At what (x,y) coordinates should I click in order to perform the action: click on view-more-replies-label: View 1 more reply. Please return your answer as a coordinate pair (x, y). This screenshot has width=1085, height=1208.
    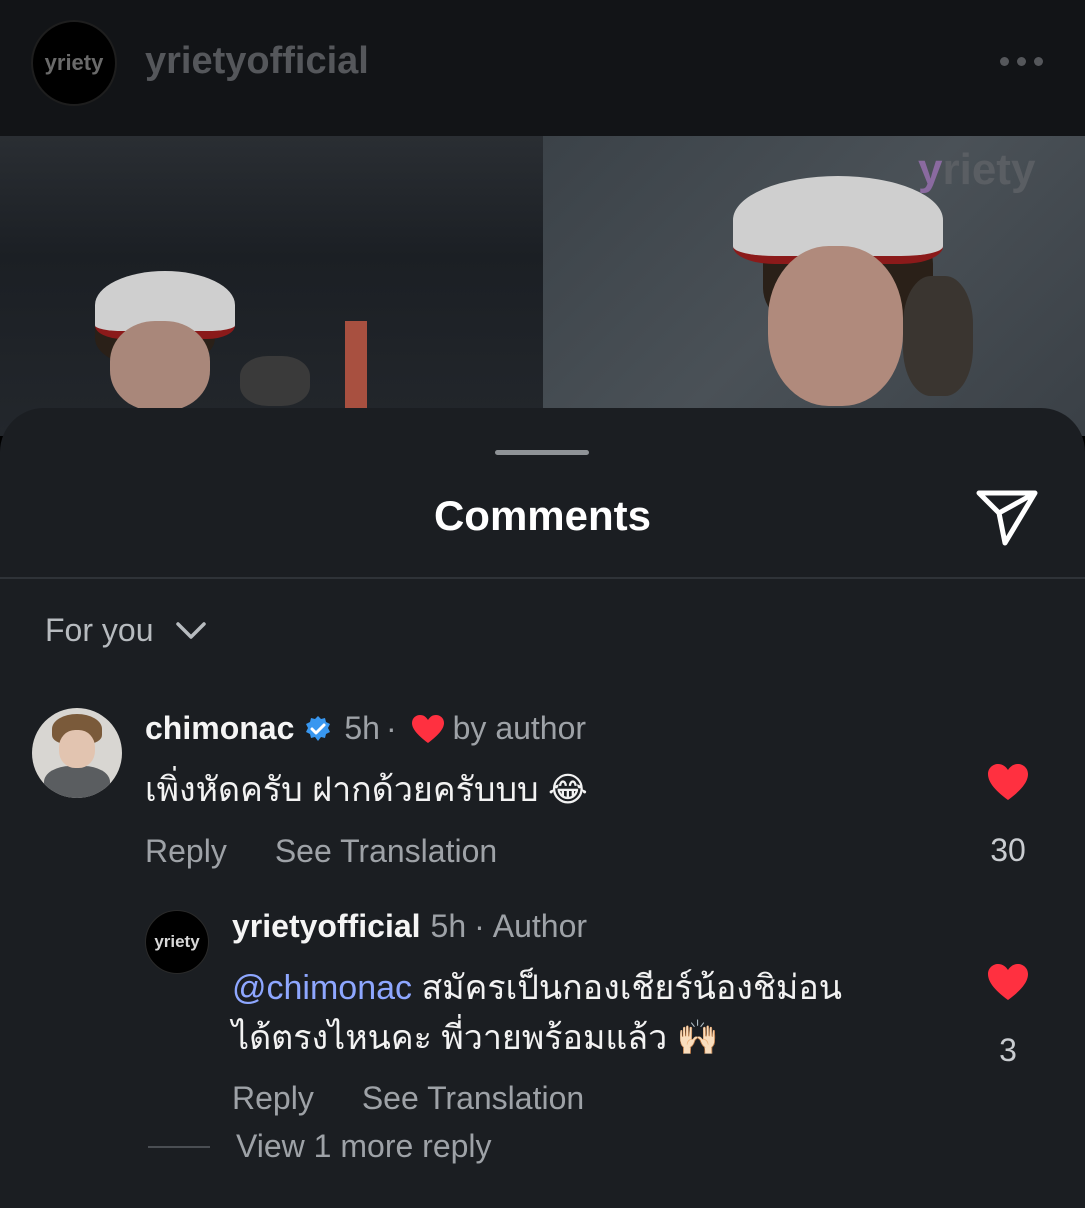
    Looking at the image, I should click on (364, 1146).